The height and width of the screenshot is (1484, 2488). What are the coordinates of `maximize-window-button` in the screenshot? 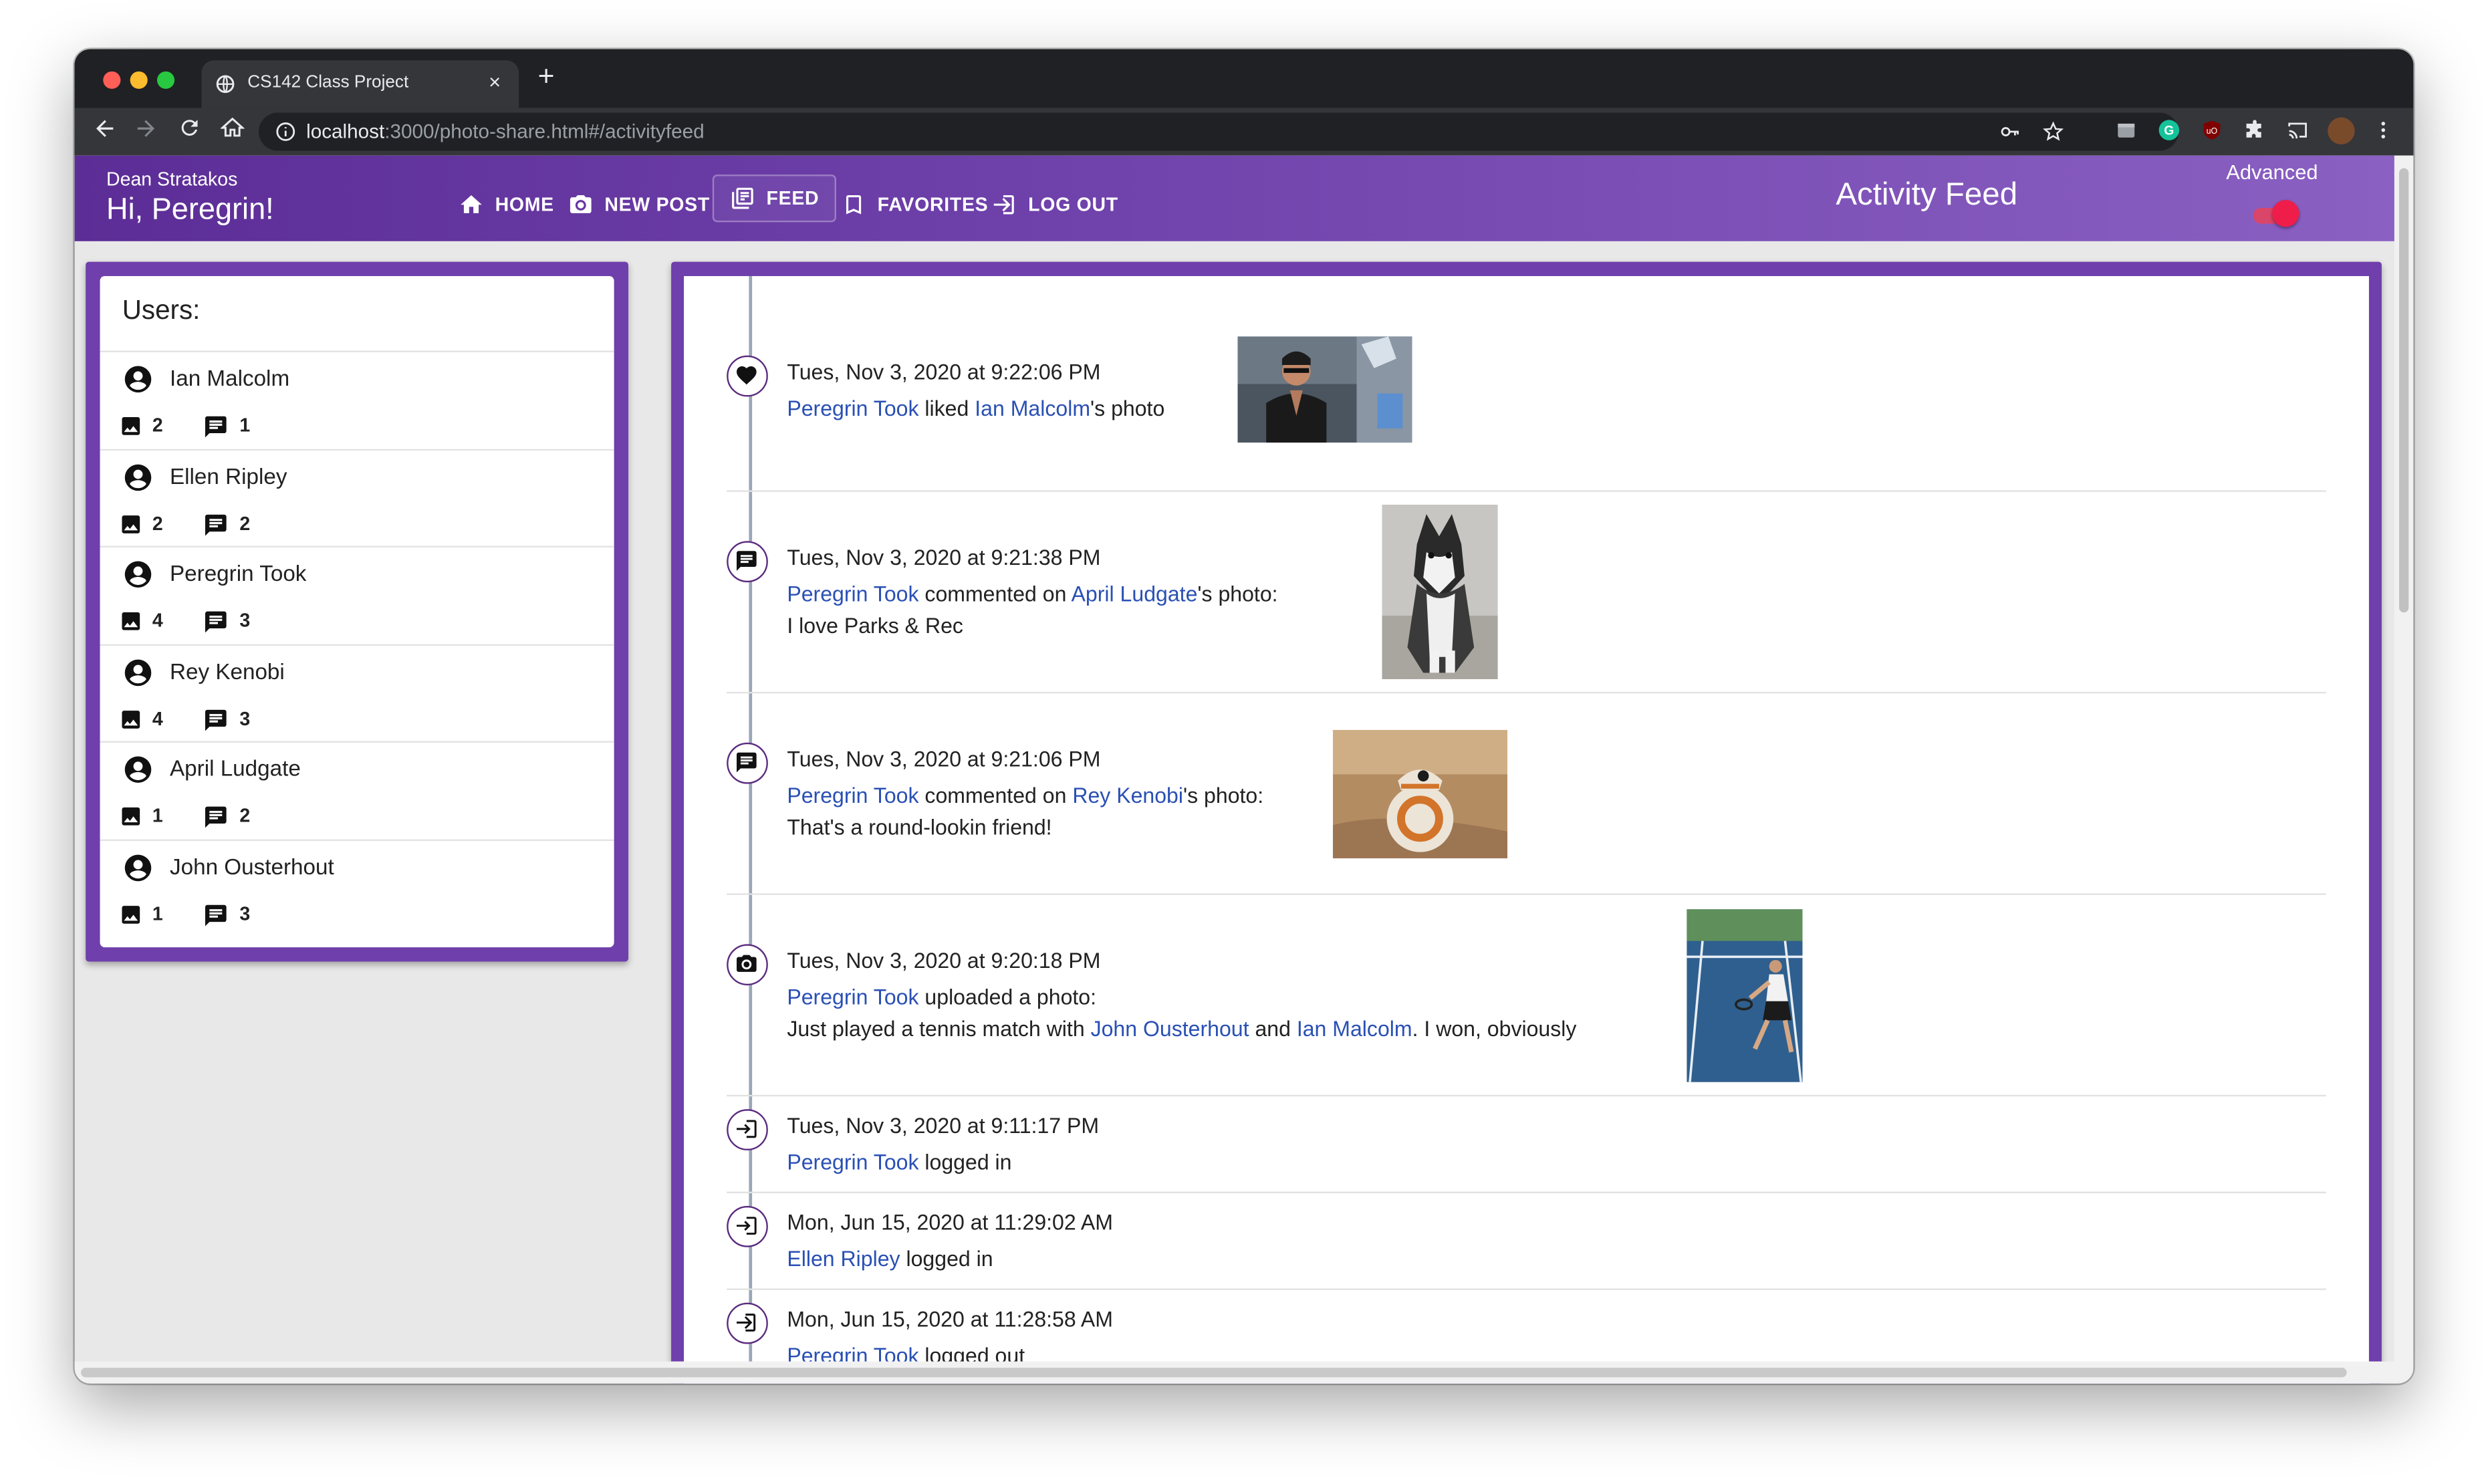 It's located at (165, 80).